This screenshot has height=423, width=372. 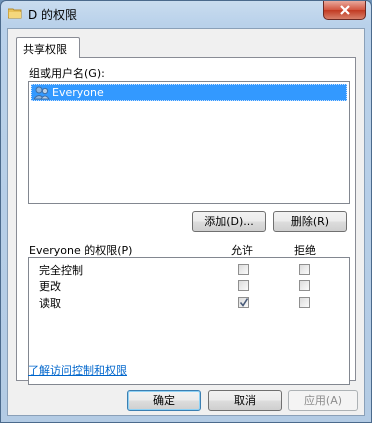 What do you see at coordinates (14, 13) in the screenshot?
I see `folder-icon` at bounding box center [14, 13].